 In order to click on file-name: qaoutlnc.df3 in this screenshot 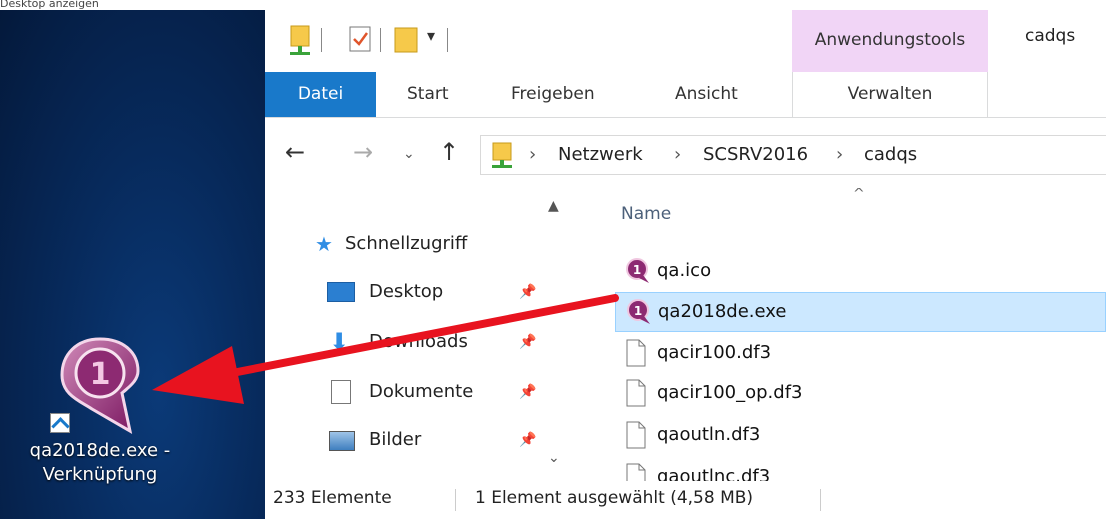, I will do `click(714, 473)`.